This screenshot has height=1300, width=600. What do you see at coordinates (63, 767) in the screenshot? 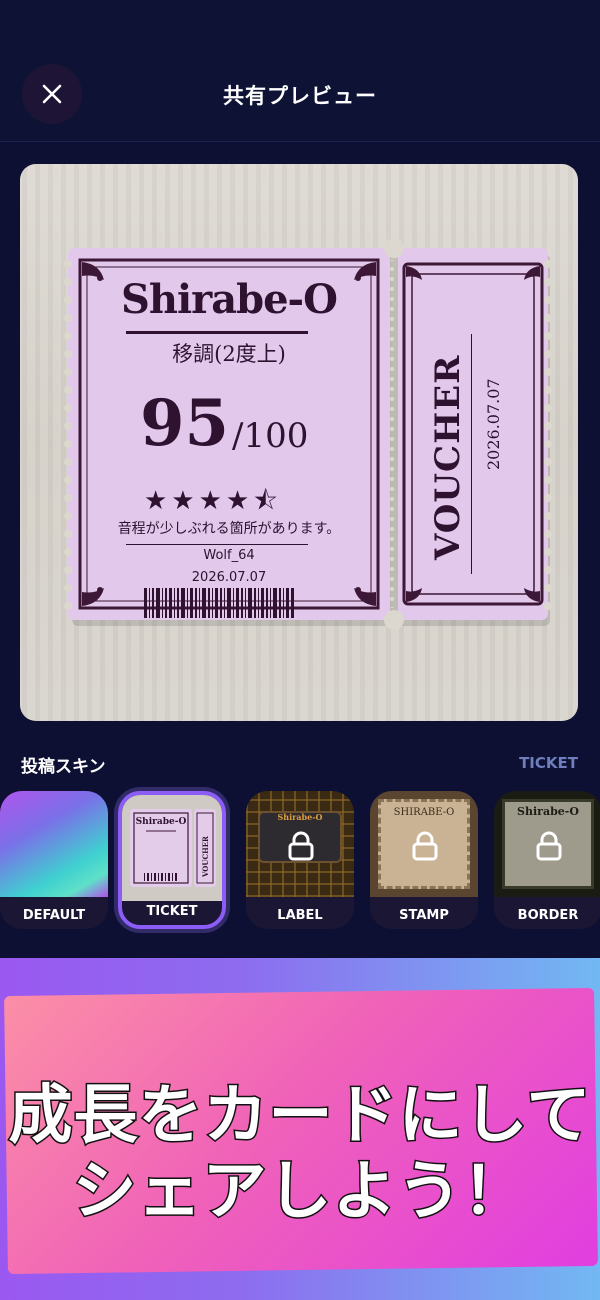
I see `skins-section-label: 投稿スキン` at bounding box center [63, 767].